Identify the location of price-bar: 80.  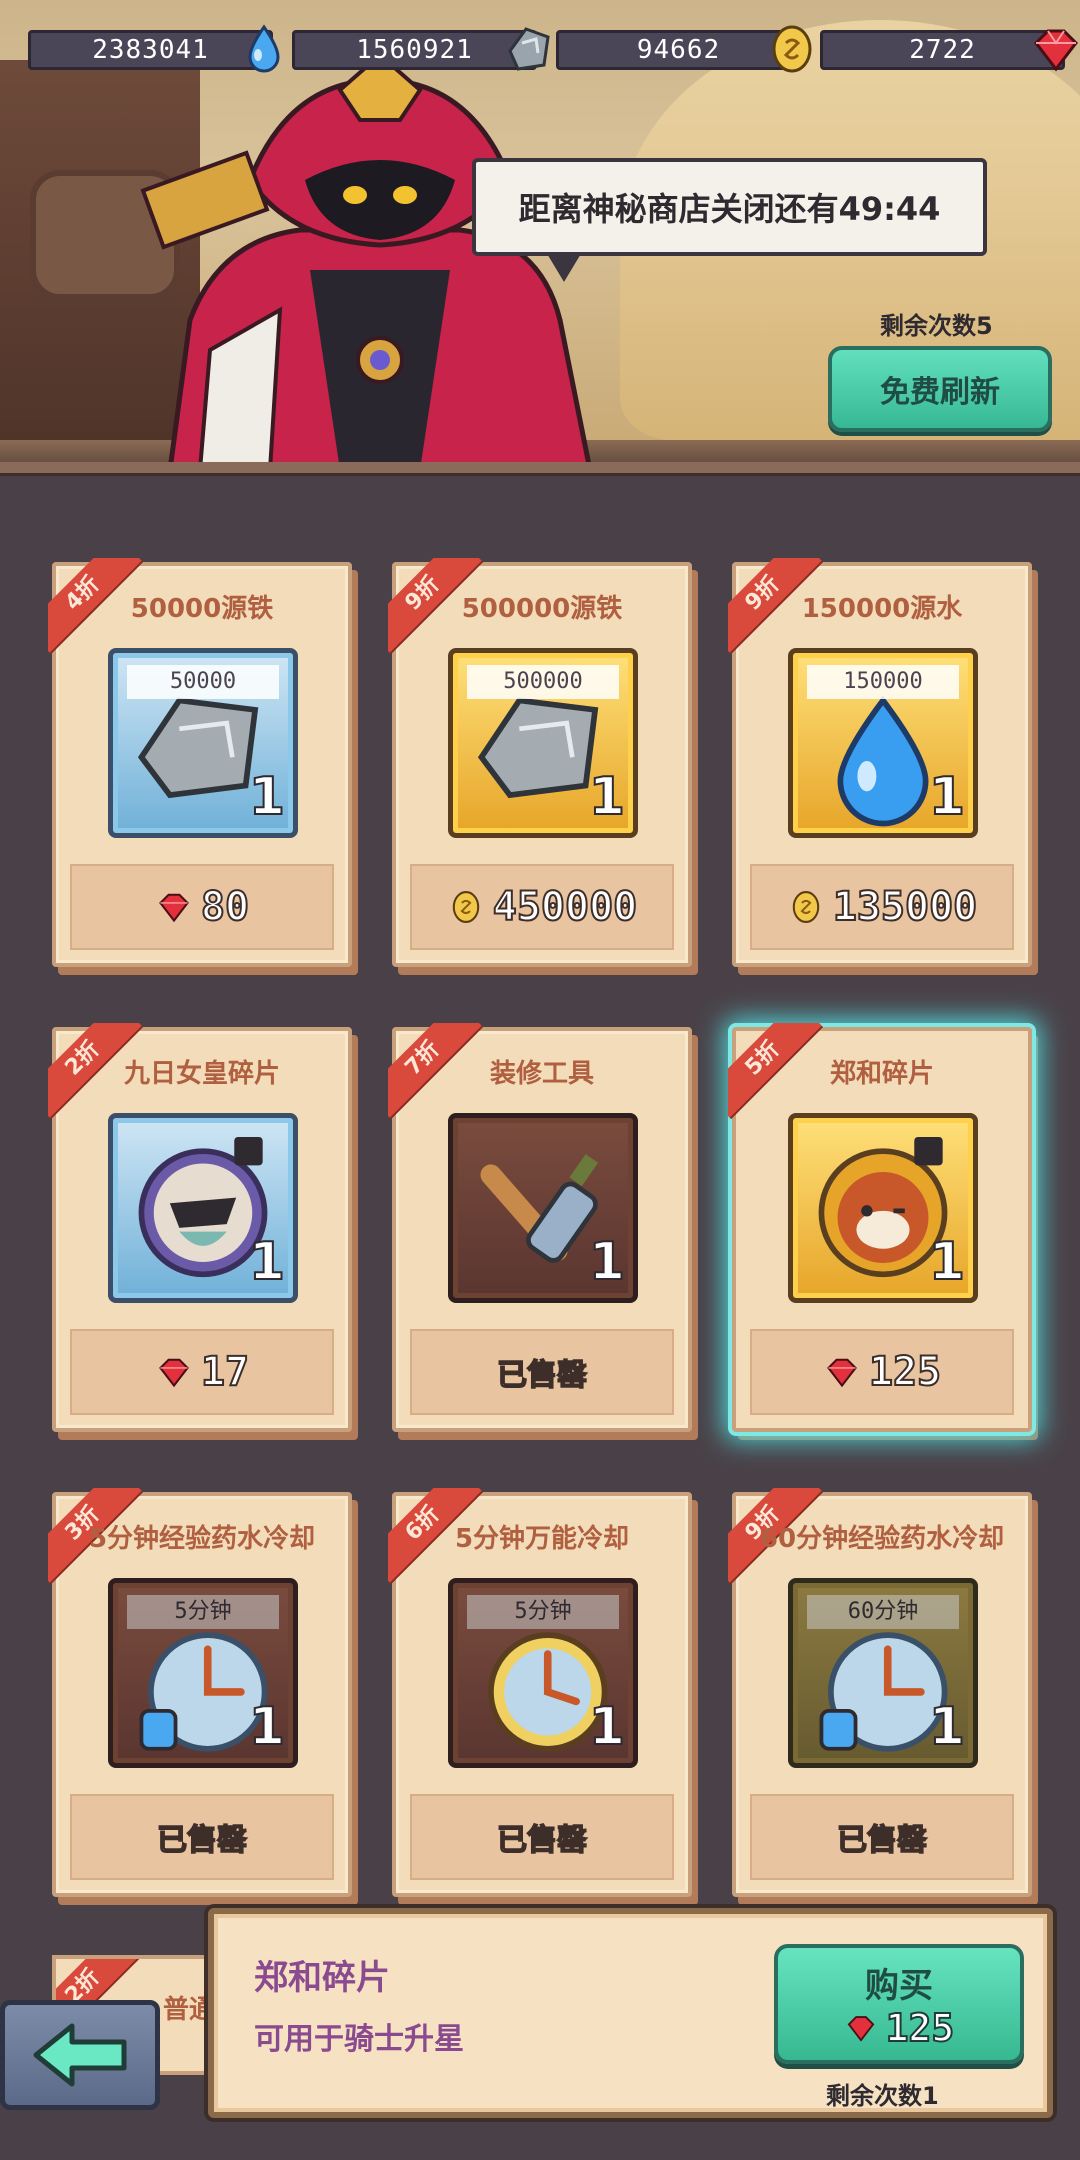
(202, 907).